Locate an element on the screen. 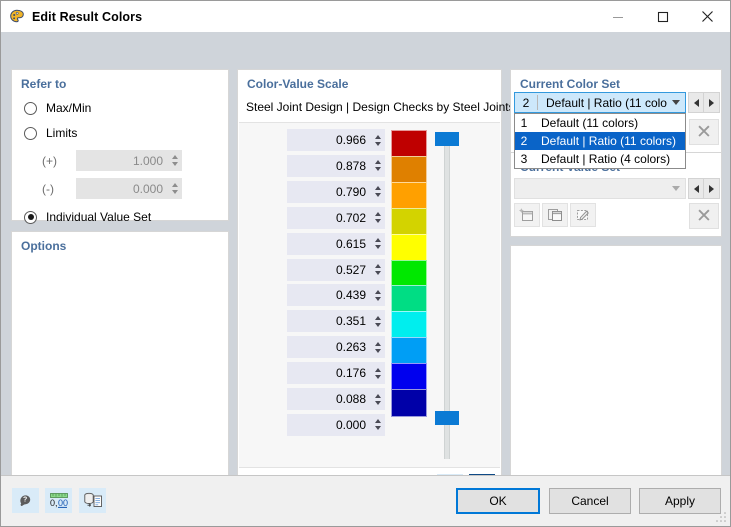  window-title: Edit Result Colors is located at coordinates (87, 16).